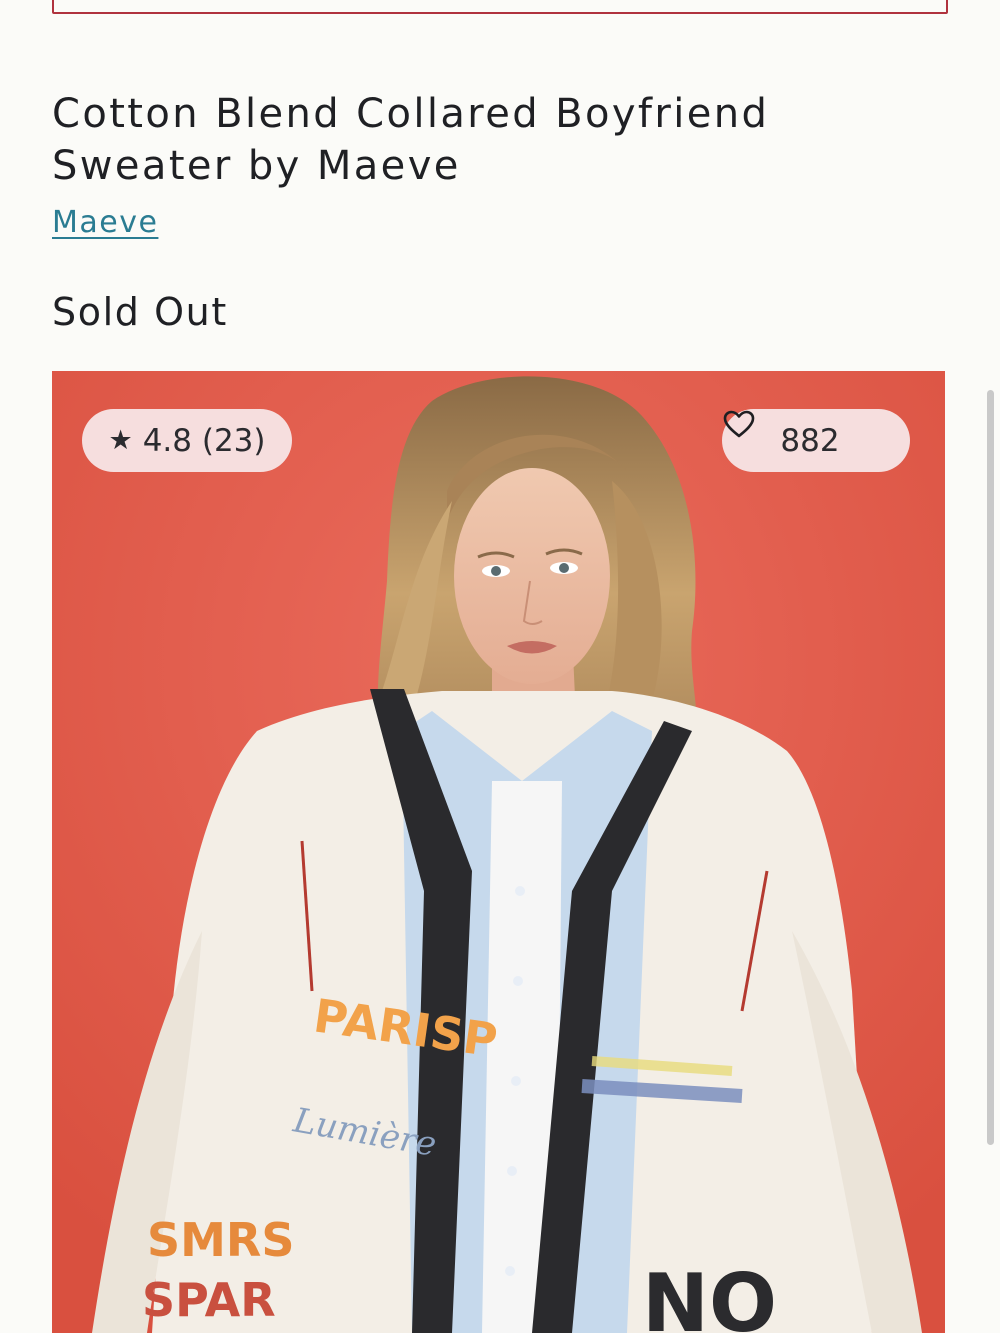 This screenshot has width=1000, height=1333. I want to click on scrollbar, so click(990, 767).